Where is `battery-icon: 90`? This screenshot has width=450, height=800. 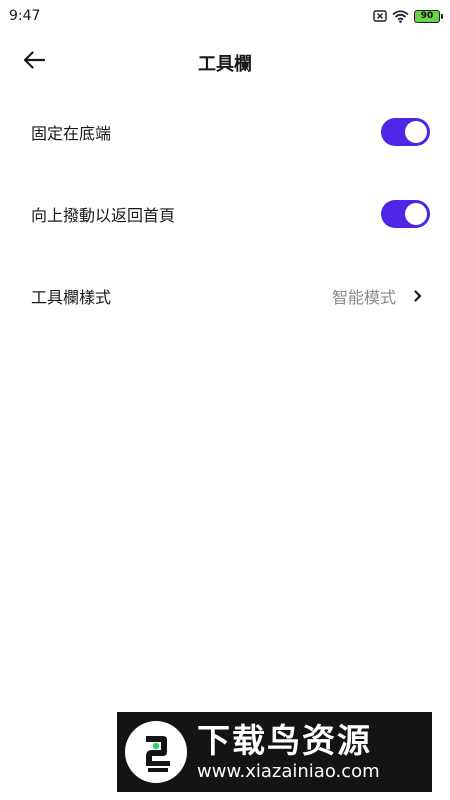 battery-icon: 90 is located at coordinates (428, 16).